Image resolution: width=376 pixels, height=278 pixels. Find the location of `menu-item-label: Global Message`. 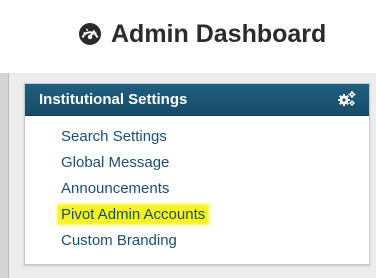

menu-item-label: Global Message is located at coordinates (115, 162).